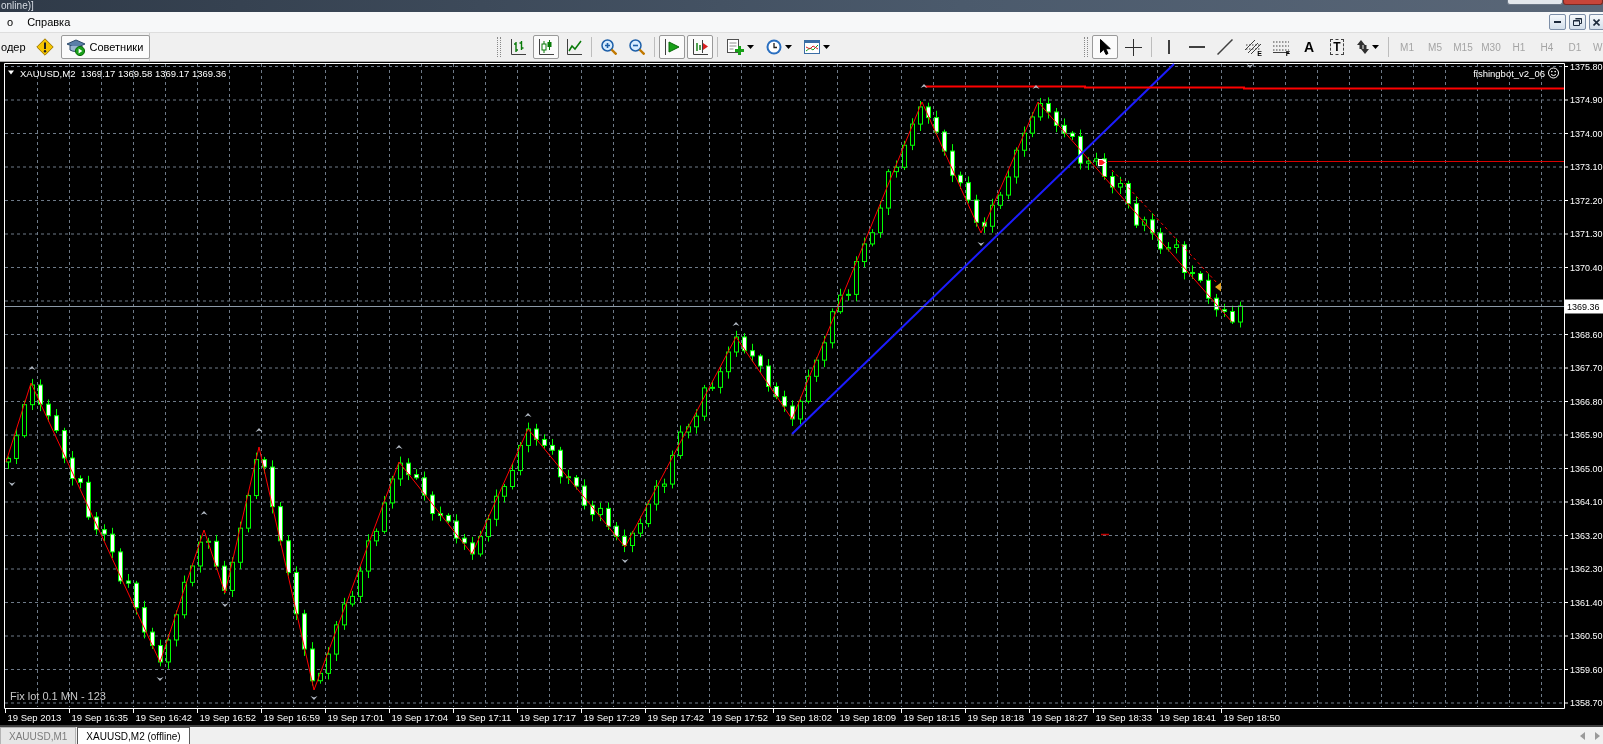 The height and width of the screenshot is (744, 1603). I want to click on price-label: 1371.30, so click(1586, 234).